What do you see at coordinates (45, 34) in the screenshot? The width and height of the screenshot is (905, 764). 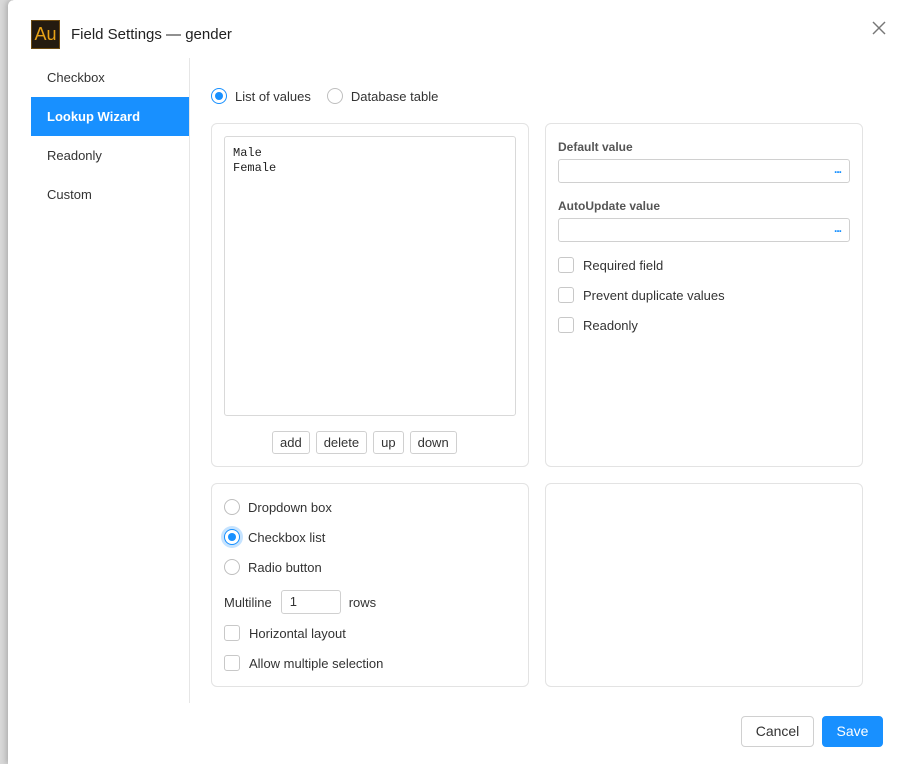 I see `app-logo: Au` at bounding box center [45, 34].